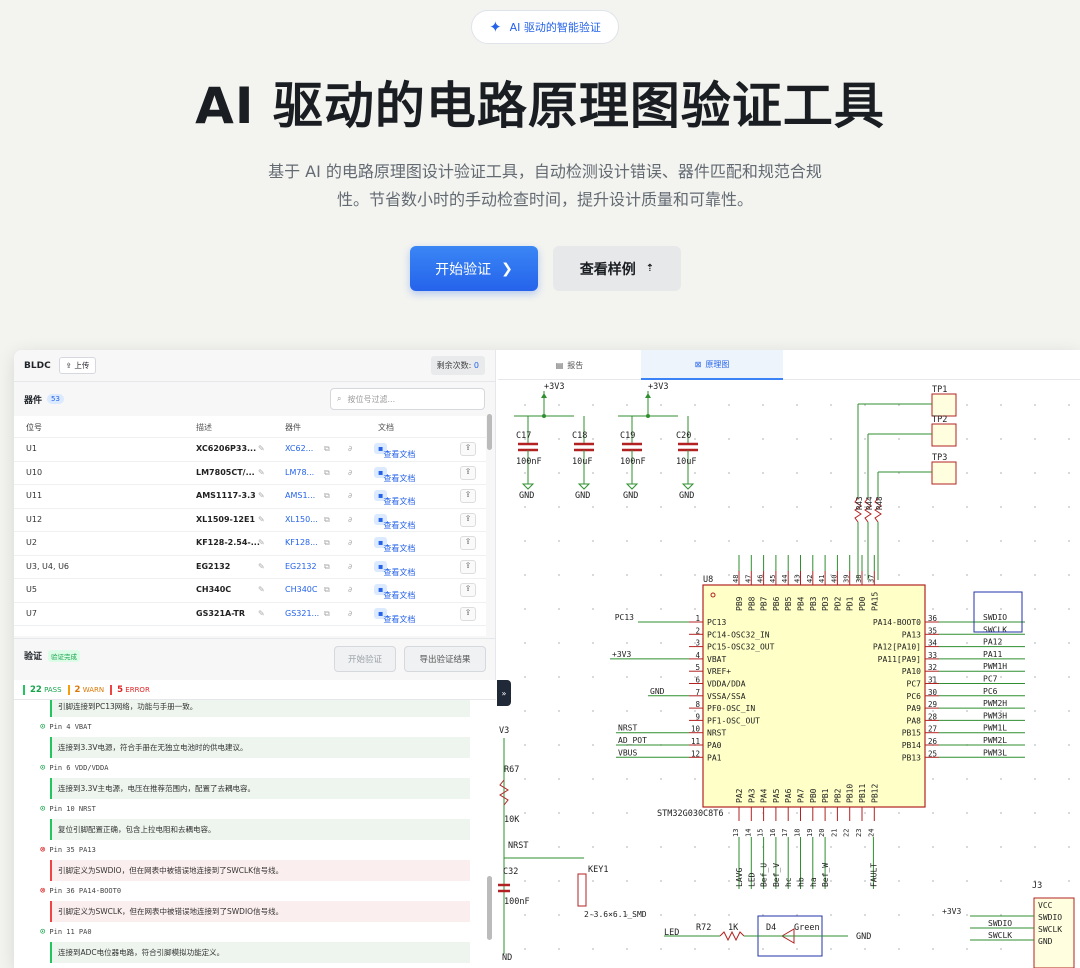 The height and width of the screenshot is (968, 1080). What do you see at coordinates (862, 603) in the screenshot?
I see `pin-name: PD0` at bounding box center [862, 603].